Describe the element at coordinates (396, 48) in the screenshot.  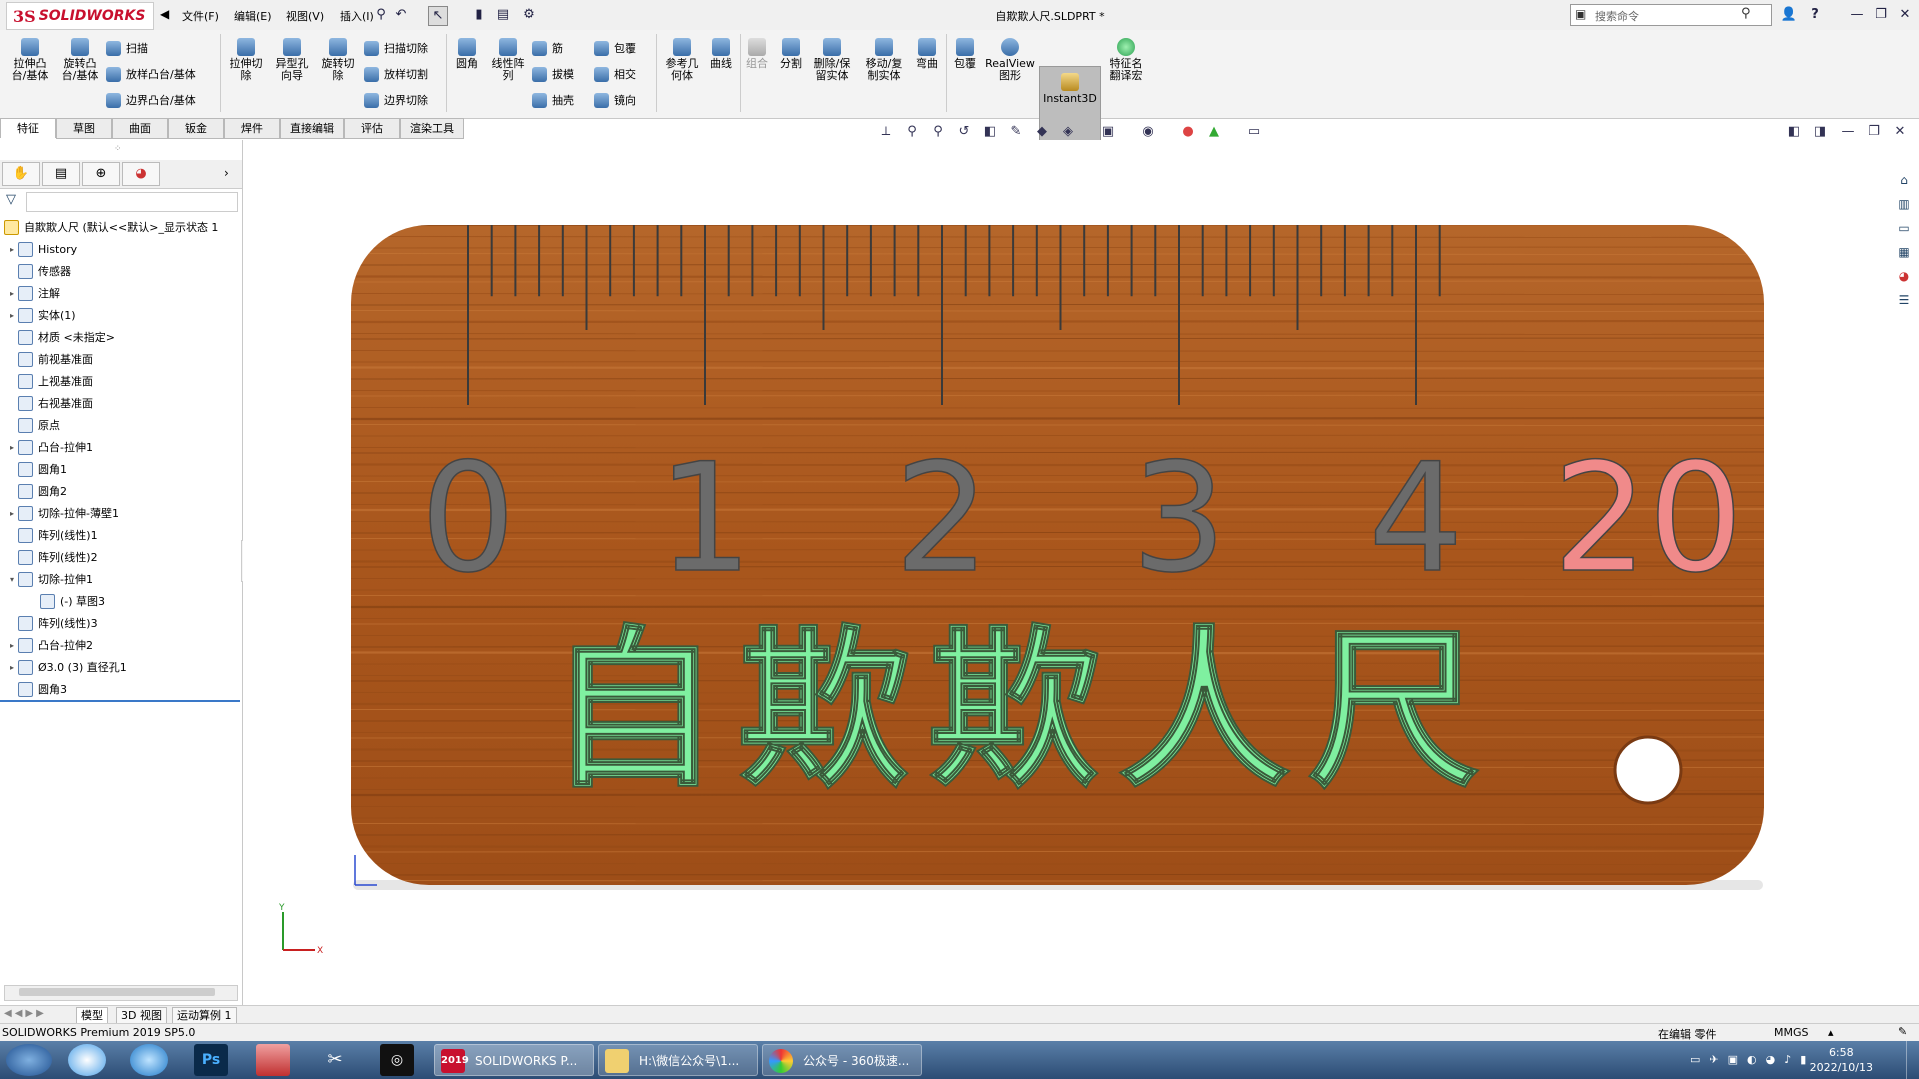
I see `swept-cut-button: 扫描切除` at that location.